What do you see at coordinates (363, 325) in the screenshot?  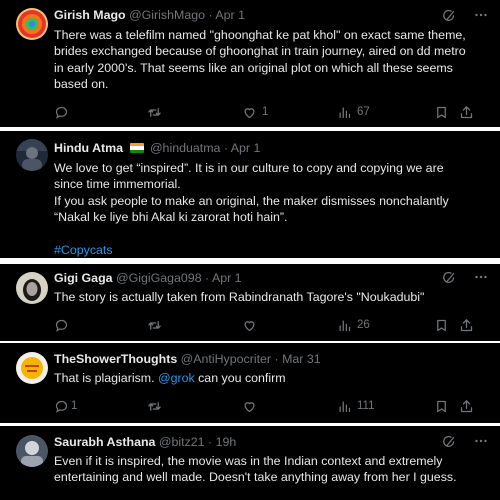 I see `view-count: 26` at bounding box center [363, 325].